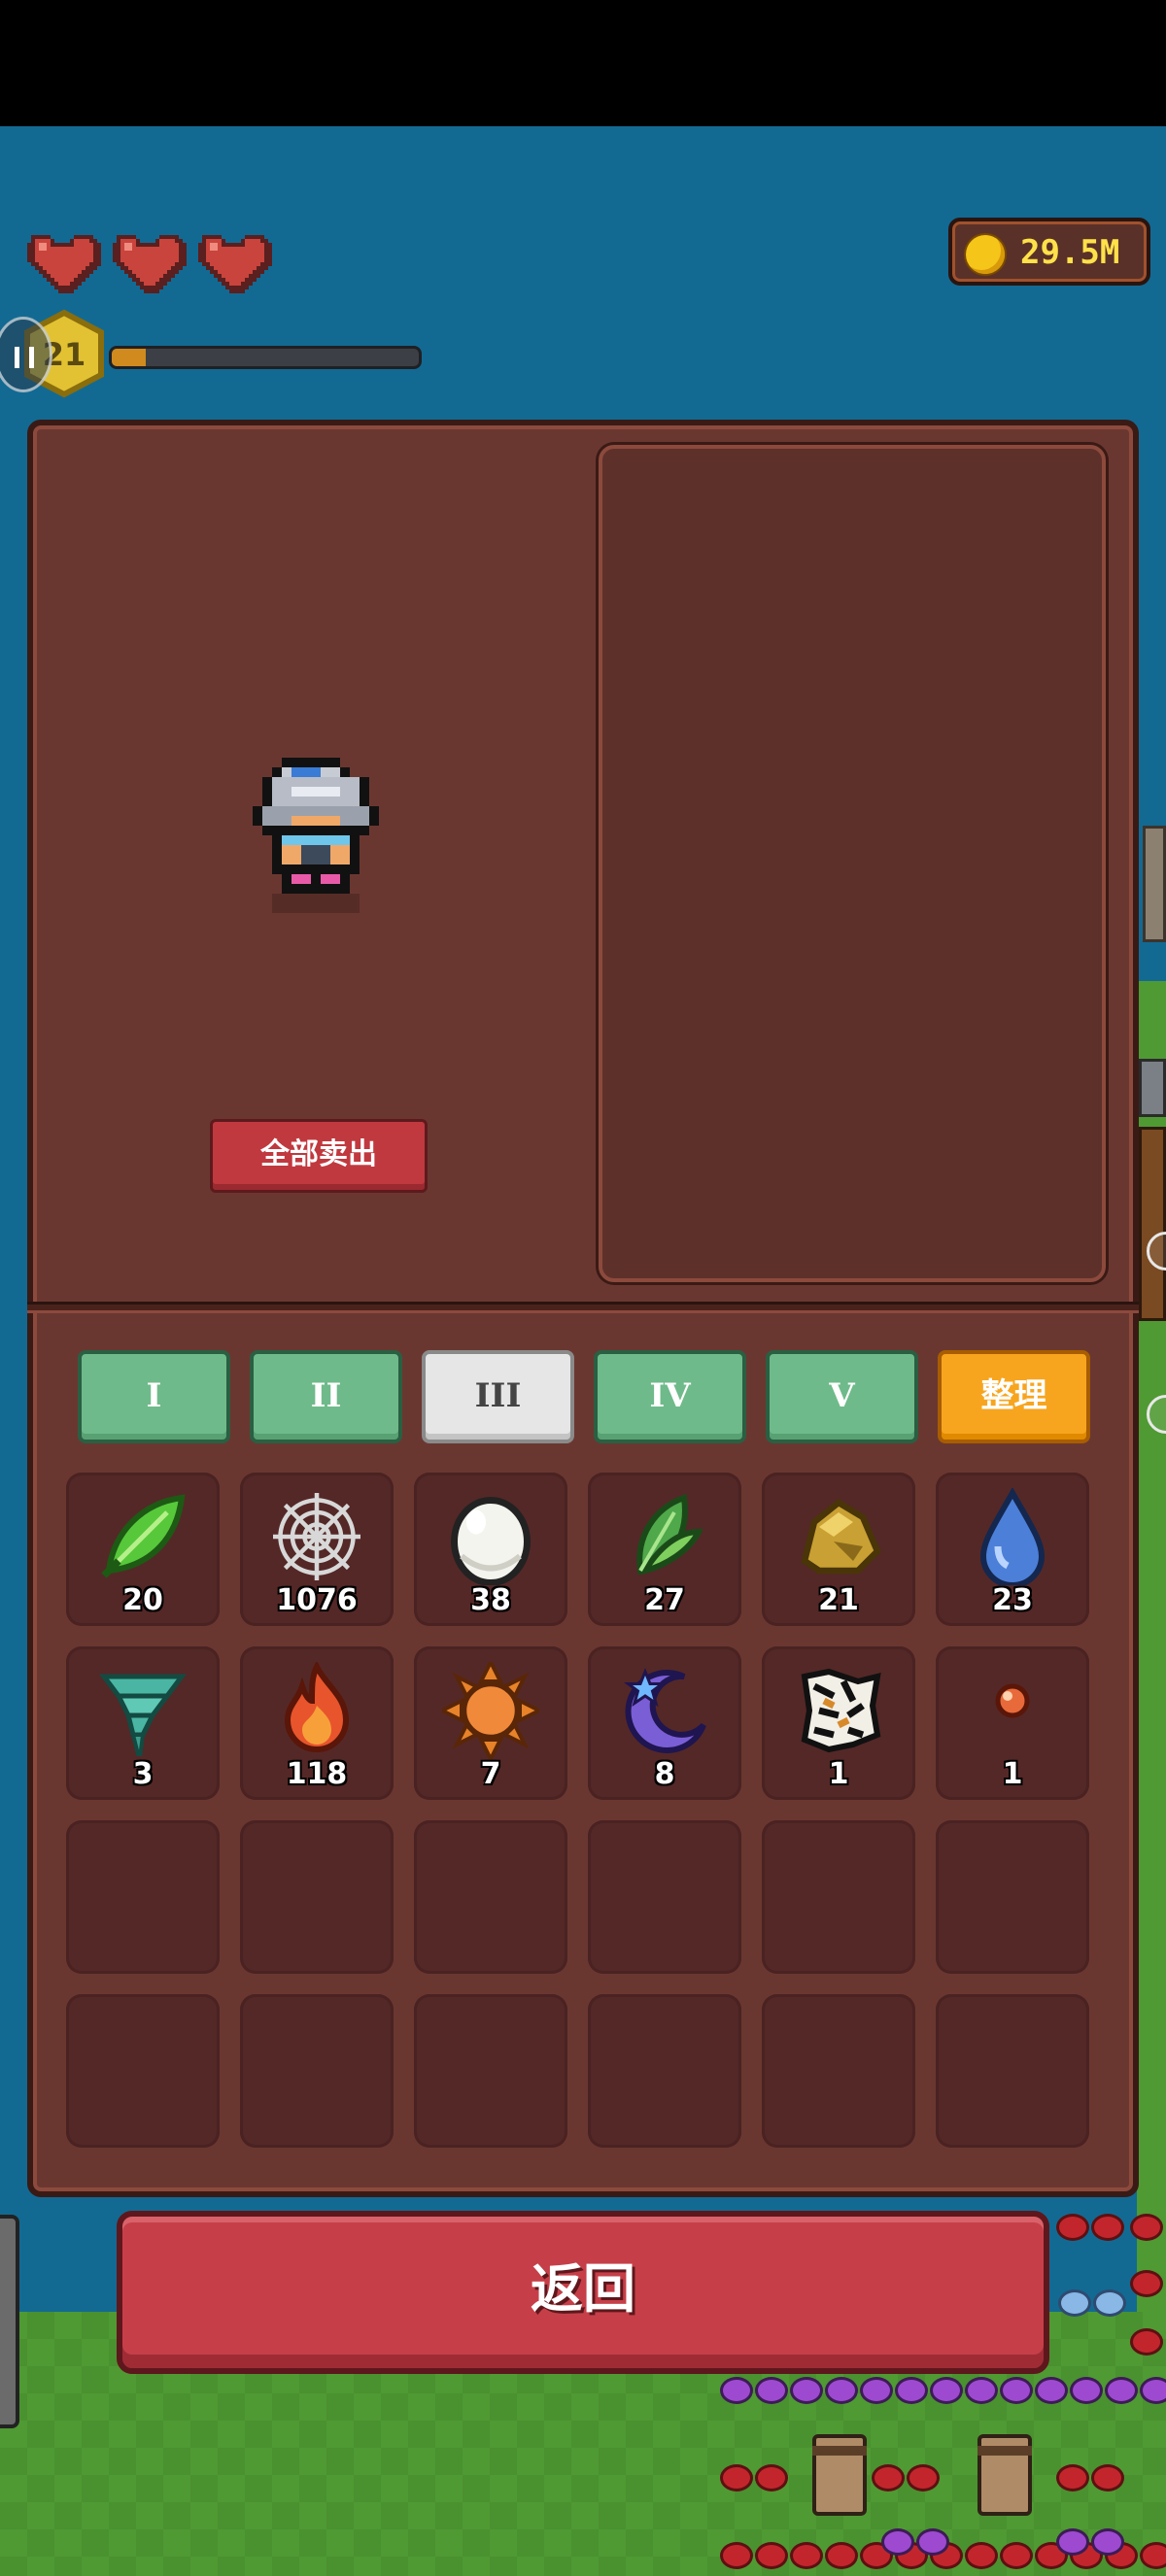 This screenshot has height=2576, width=1166. I want to click on tab-3: III, so click(498, 1396).